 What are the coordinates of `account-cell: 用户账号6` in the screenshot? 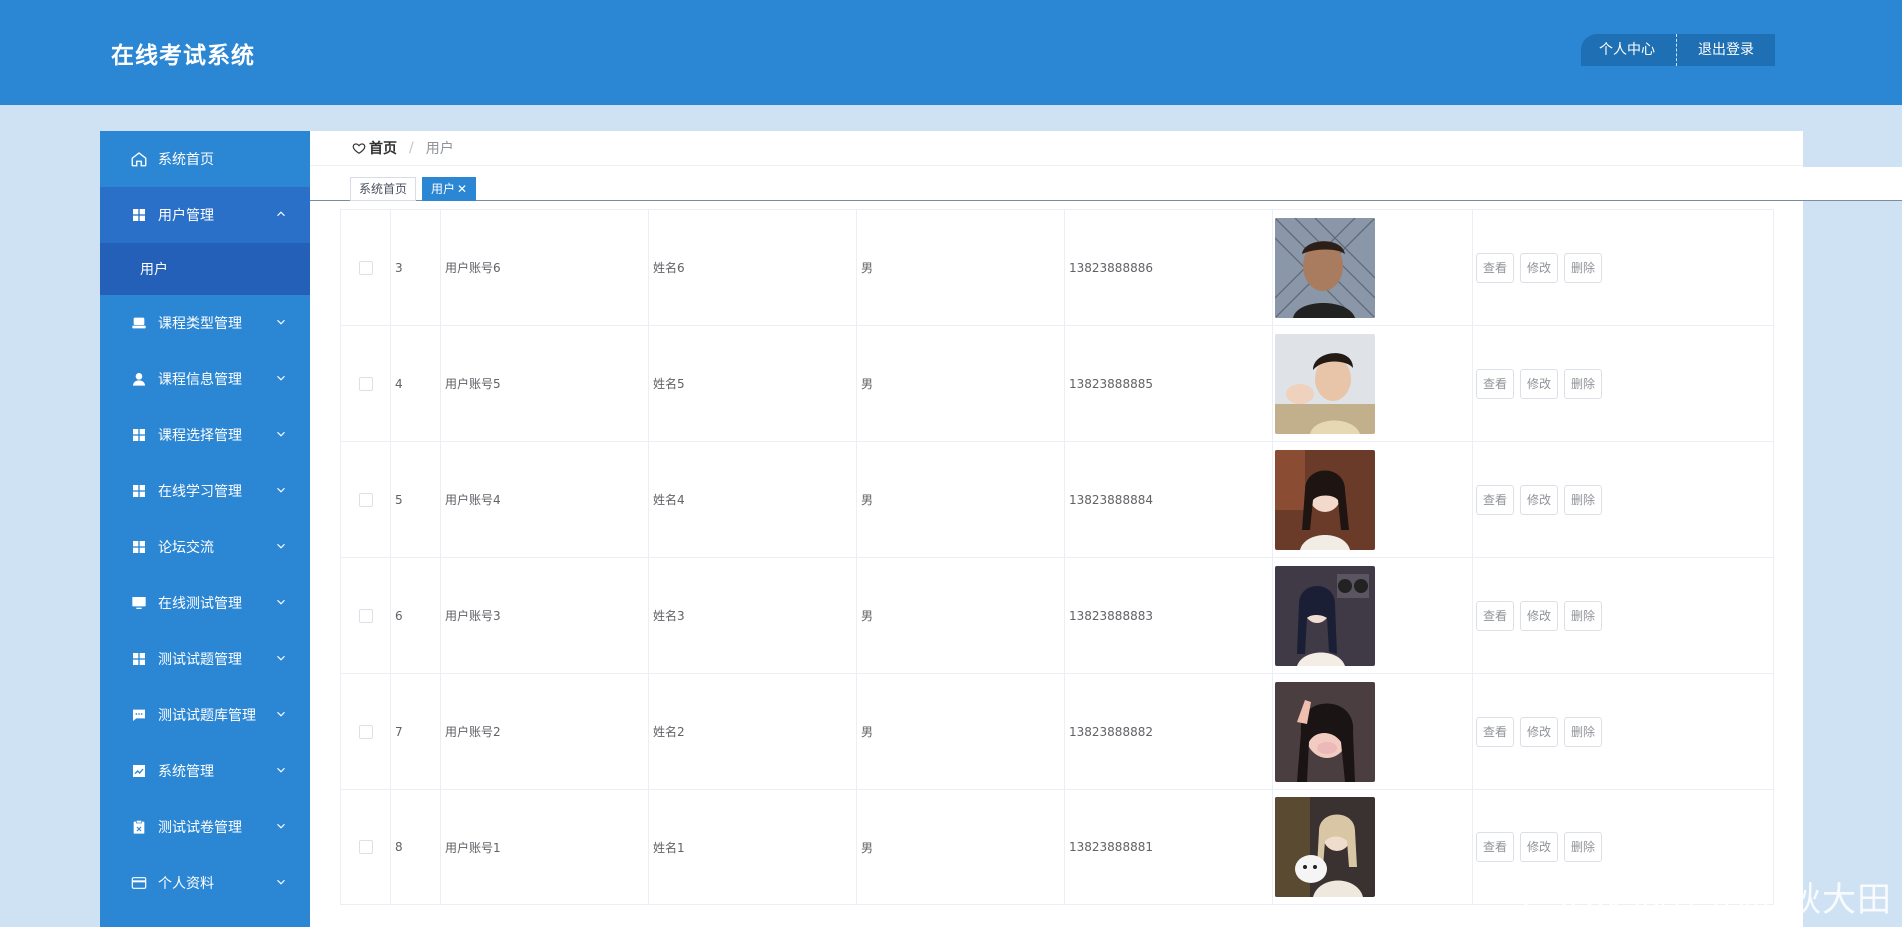 It's located at (545, 267).